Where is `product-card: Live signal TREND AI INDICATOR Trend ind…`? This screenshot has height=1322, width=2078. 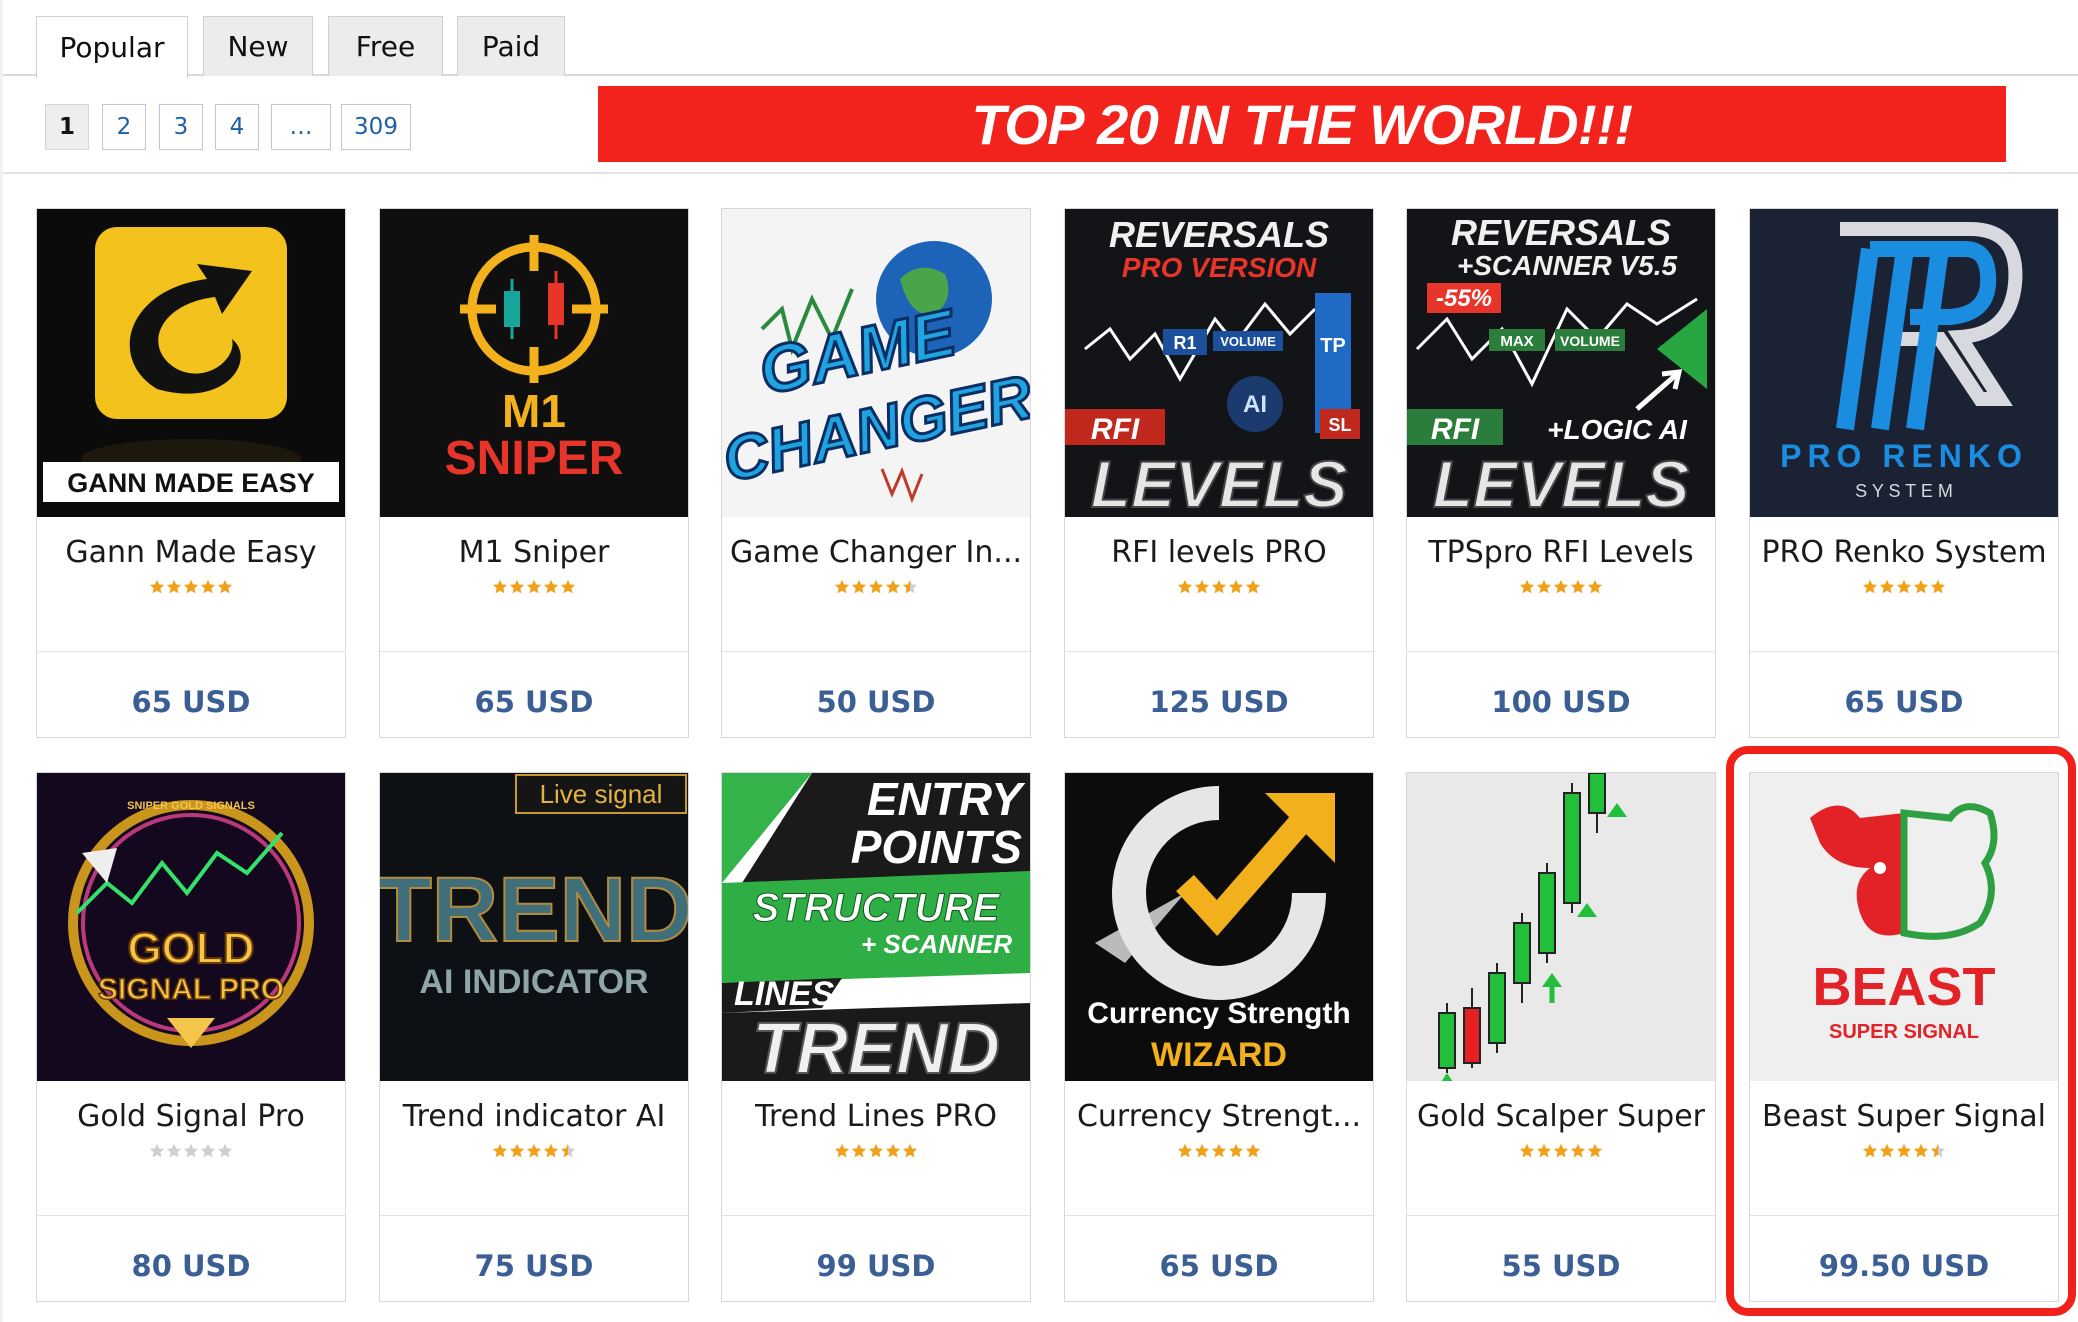
product-card: Live signal TREND AI INDICATOR Trend ind… is located at coordinates (534, 1037).